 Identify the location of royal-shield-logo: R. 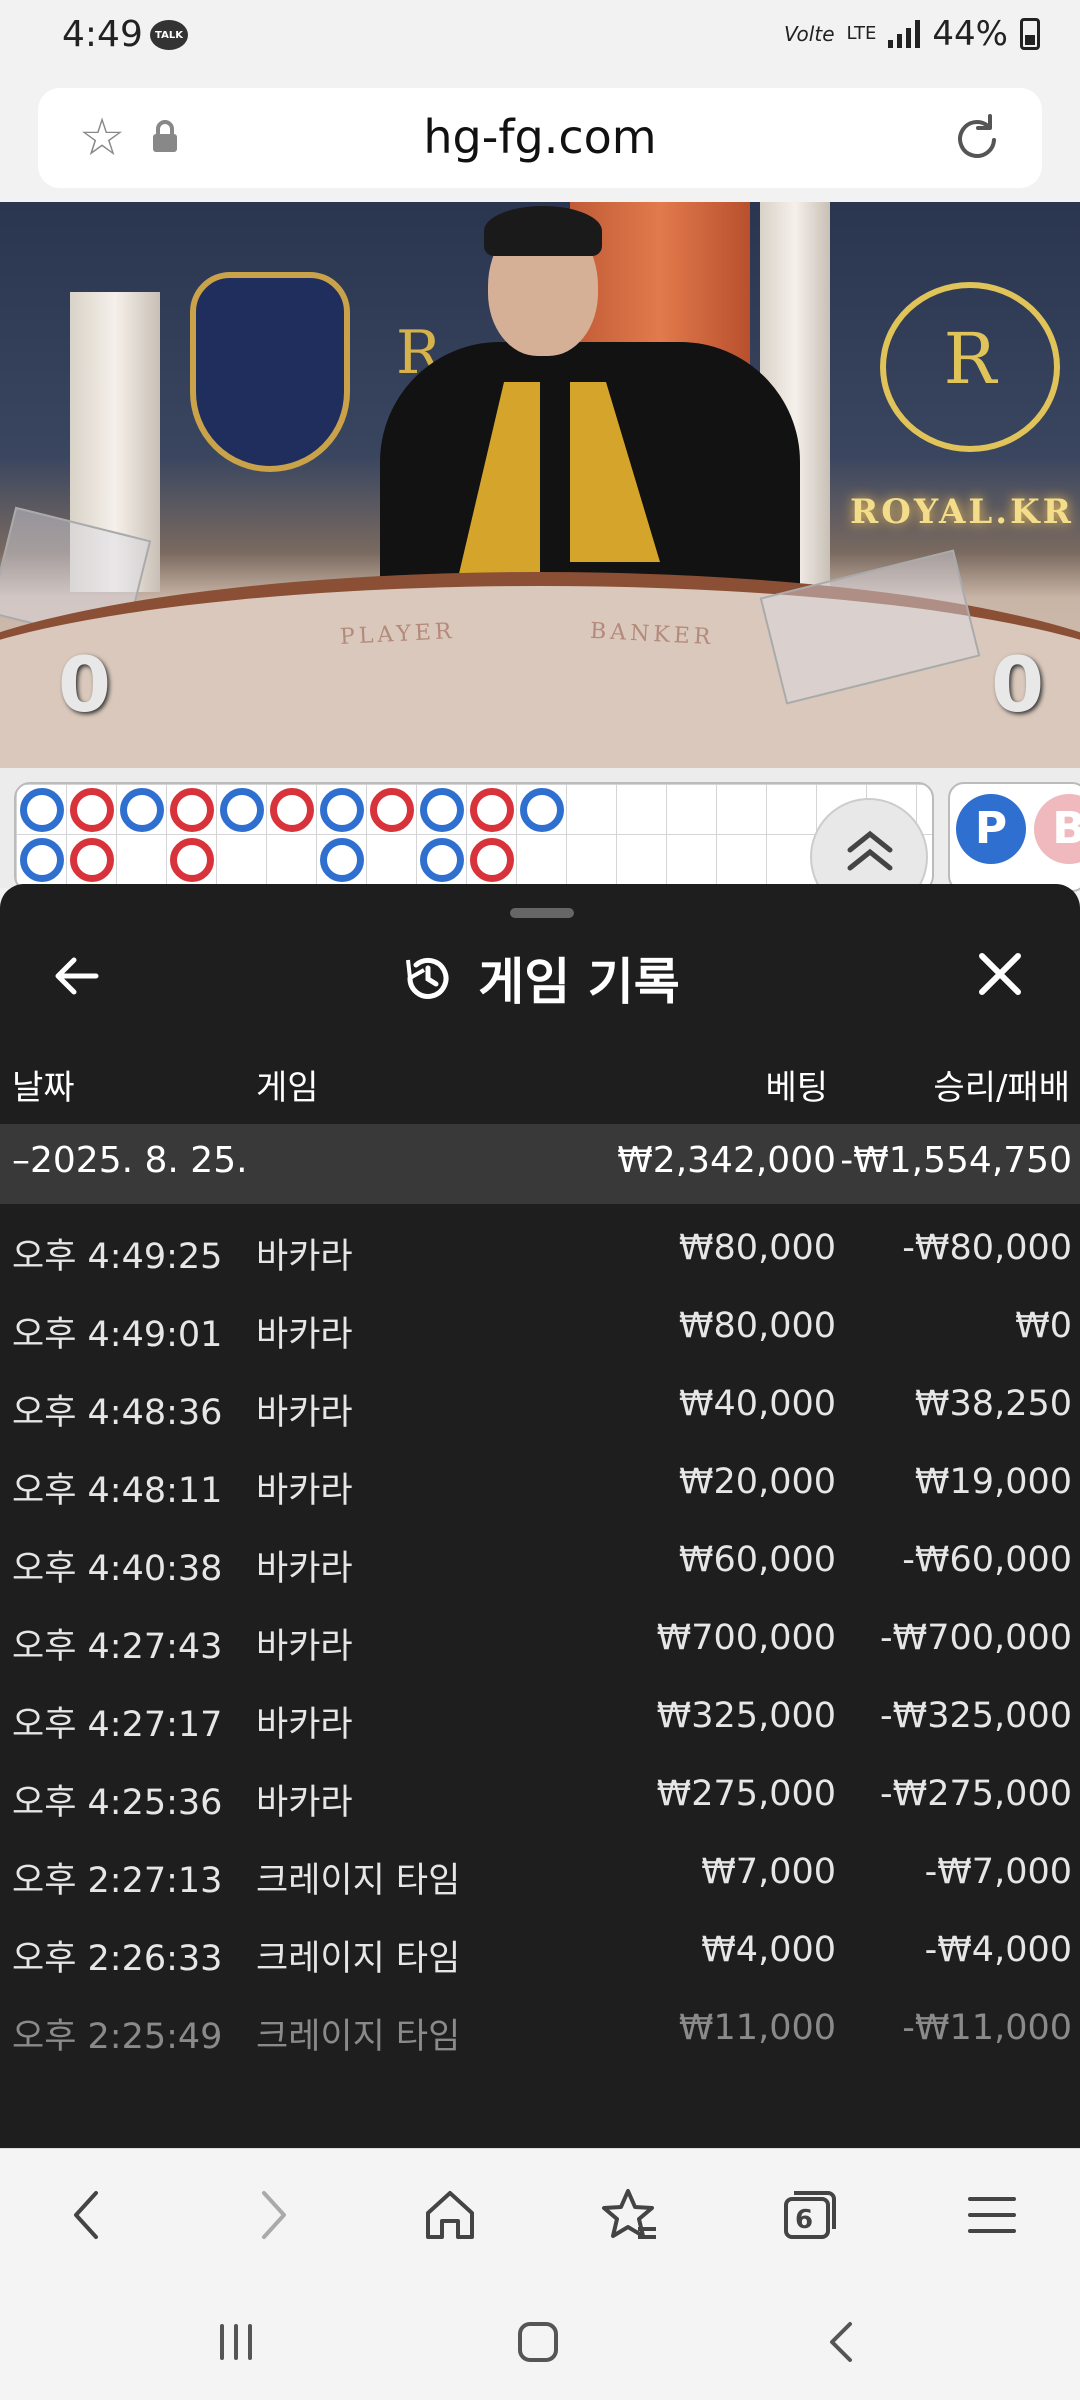
(315, 372).